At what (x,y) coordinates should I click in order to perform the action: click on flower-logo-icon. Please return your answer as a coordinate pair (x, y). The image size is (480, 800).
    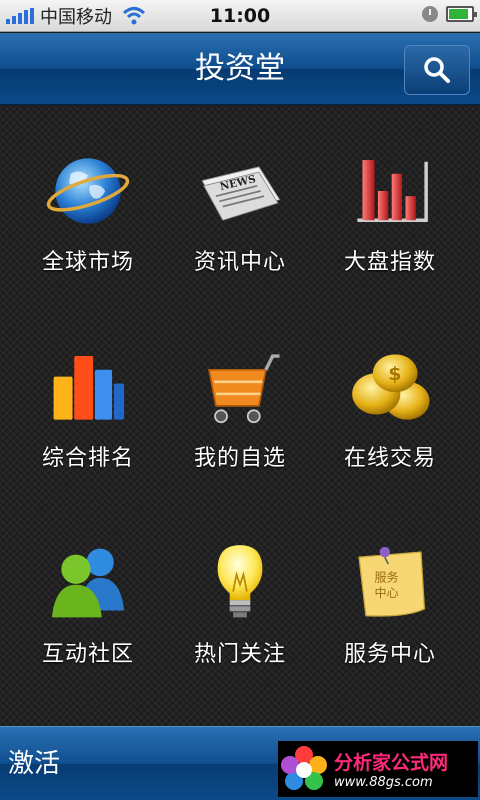
    Looking at the image, I should click on (304, 768).